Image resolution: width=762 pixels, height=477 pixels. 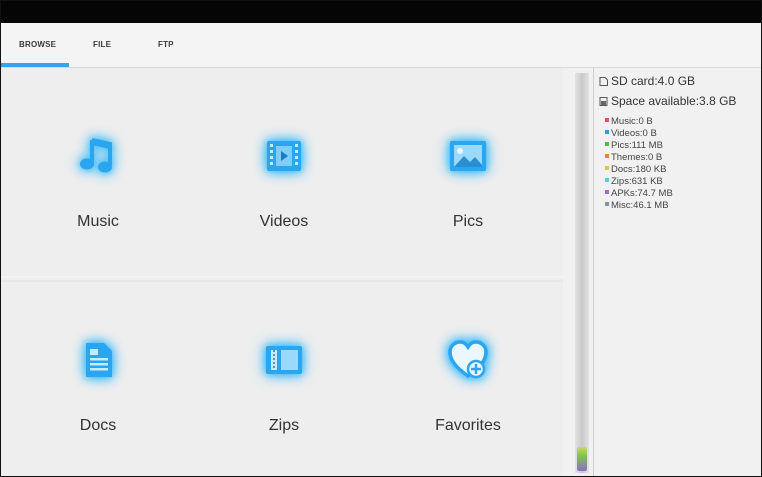 I want to click on themes-color-swatch, so click(x=607, y=156).